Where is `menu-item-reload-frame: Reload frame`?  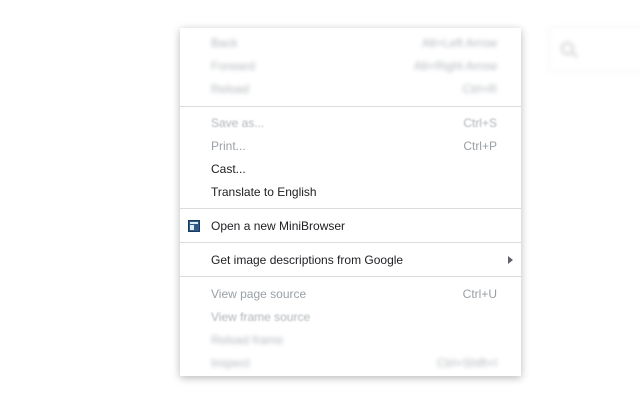 menu-item-reload-frame: Reload frame is located at coordinates (350, 340).